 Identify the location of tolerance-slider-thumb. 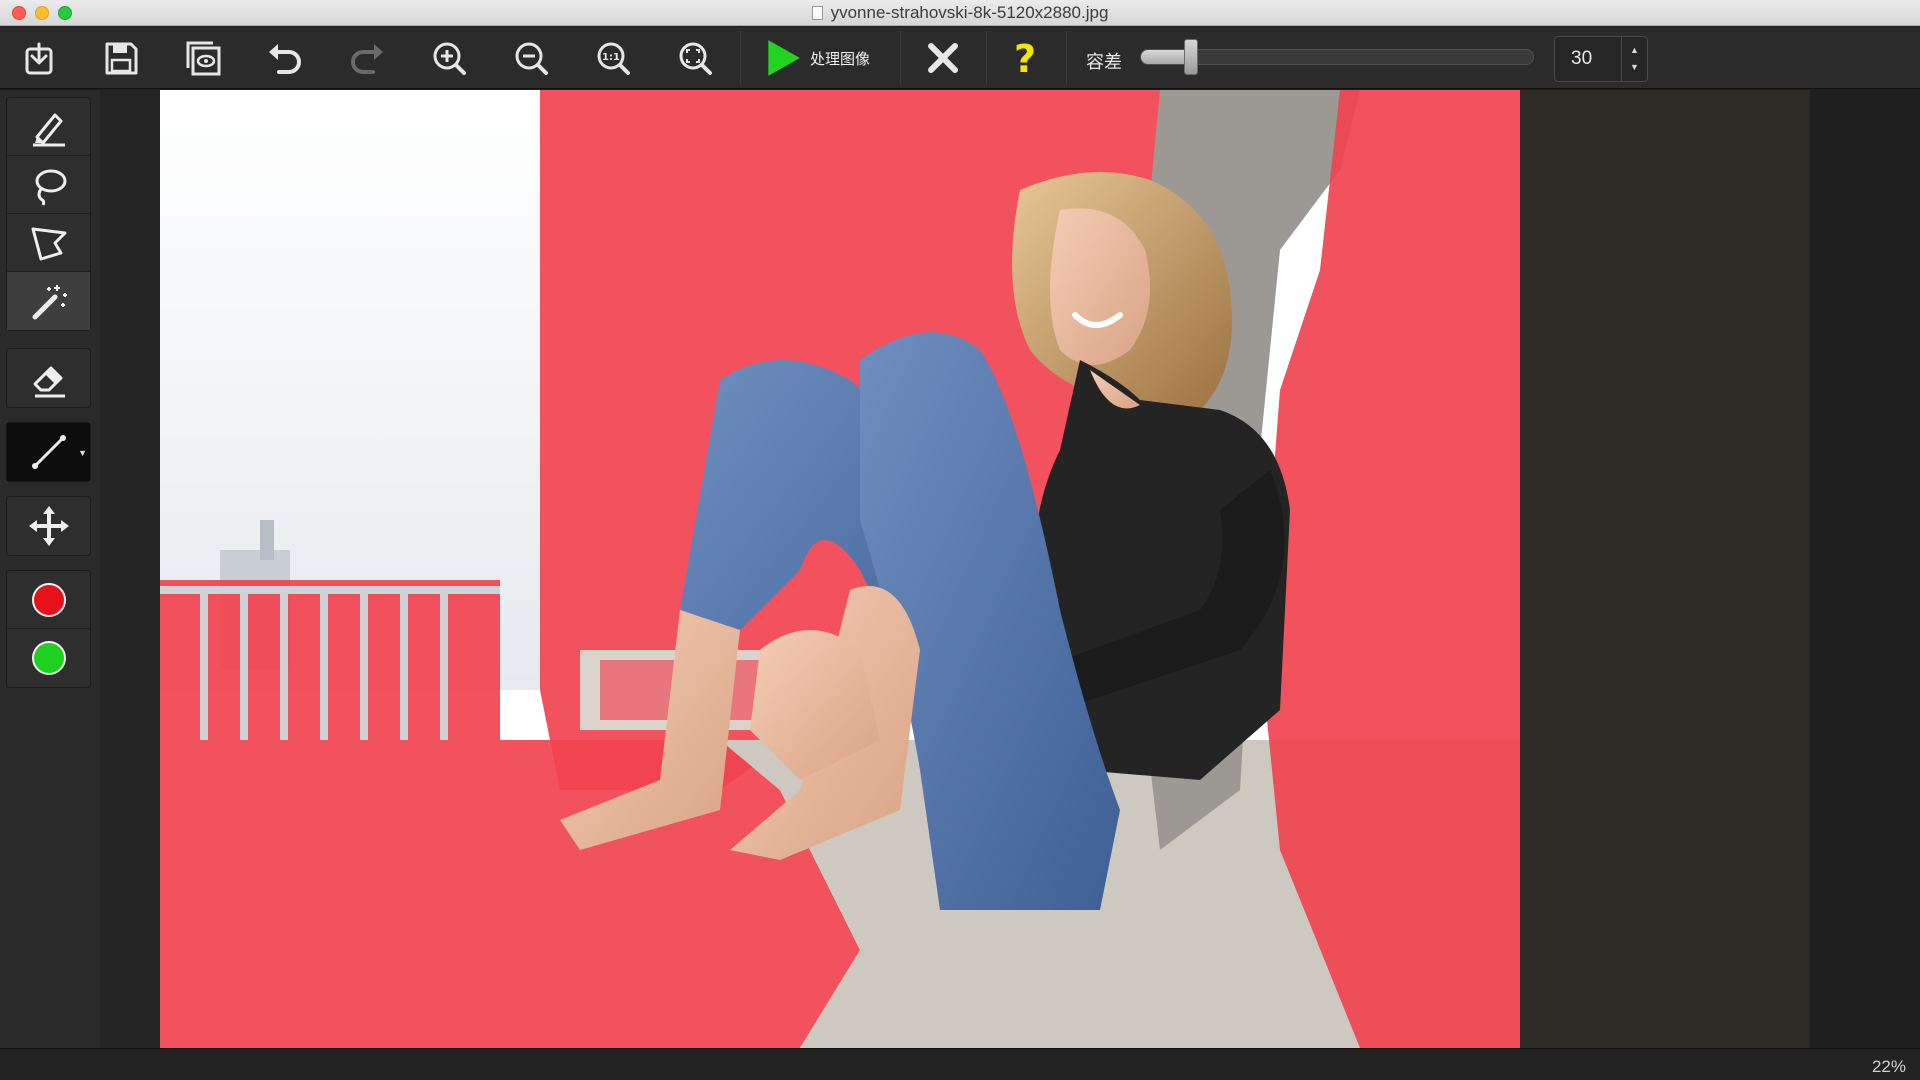
(1191, 57).